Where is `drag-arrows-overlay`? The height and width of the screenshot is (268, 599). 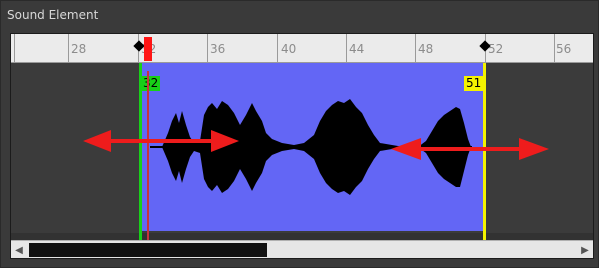
drag-arrows-overlay is located at coordinates (316, 145).